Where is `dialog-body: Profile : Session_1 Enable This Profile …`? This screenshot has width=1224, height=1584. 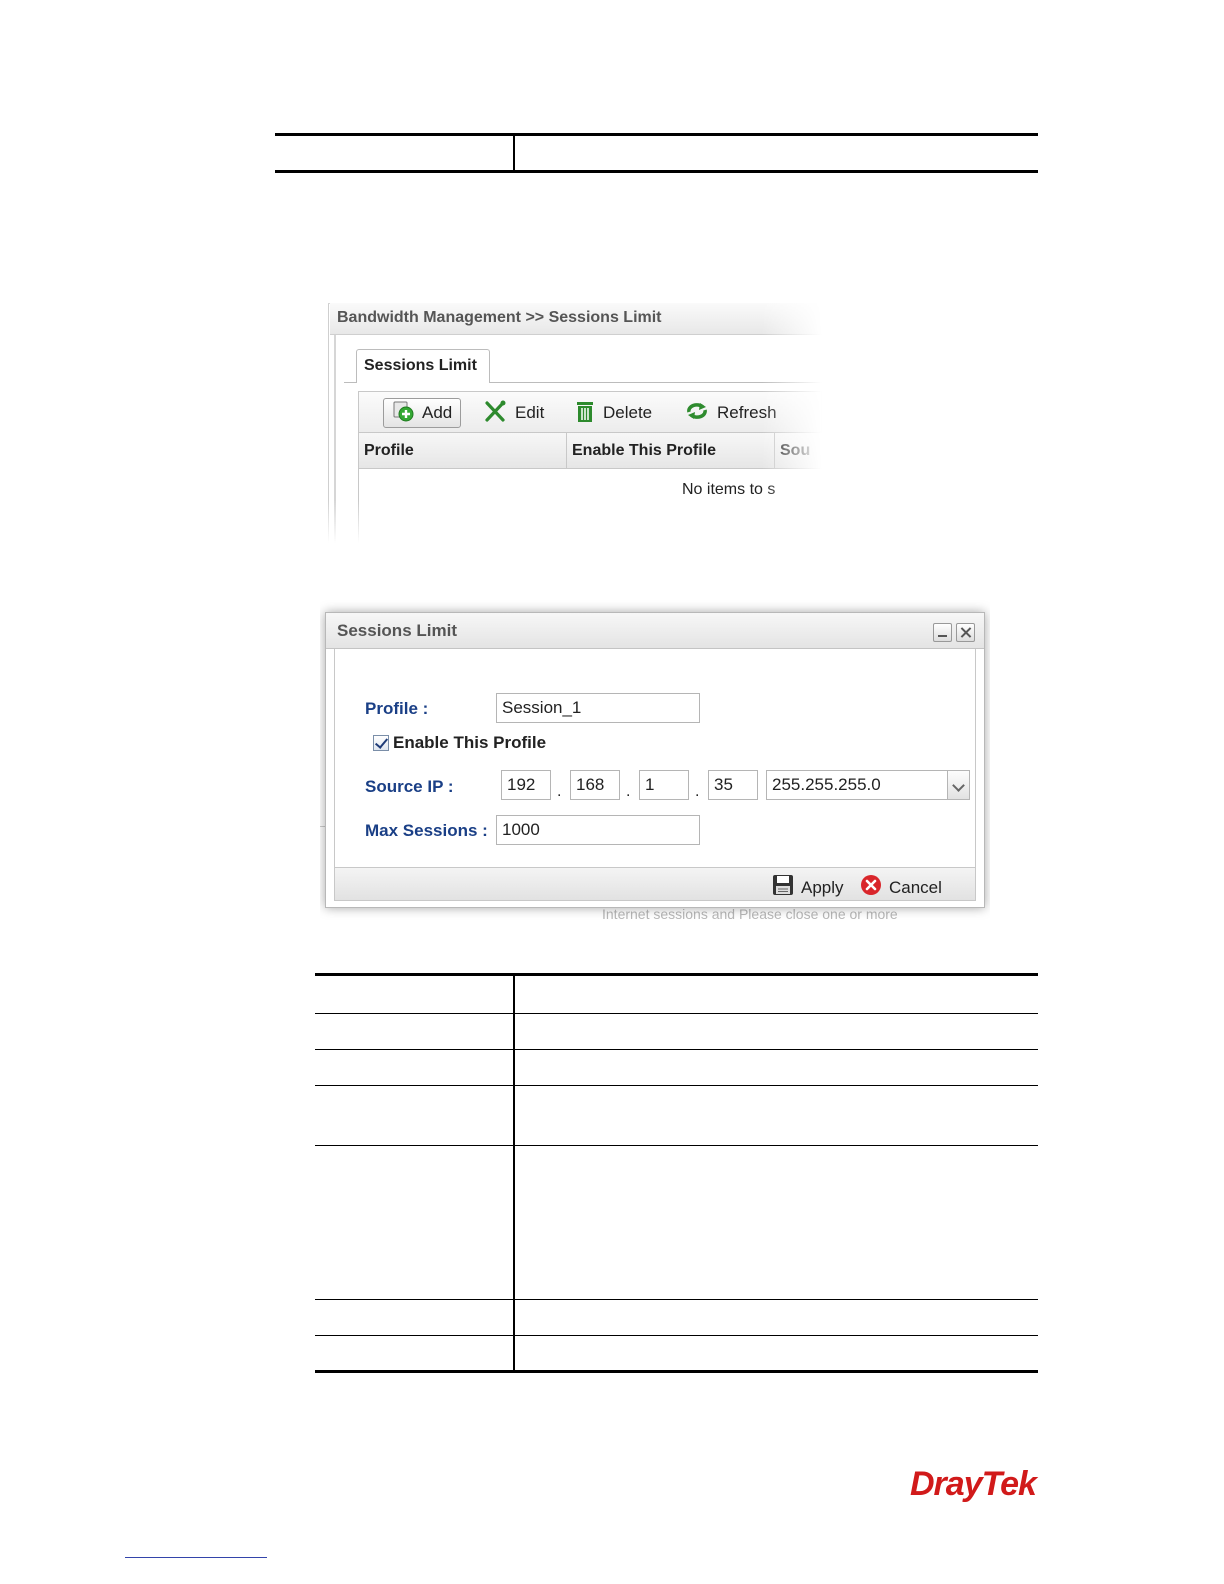 dialog-body: Profile : Session_1 Enable This Profile … is located at coordinates (655, 758).